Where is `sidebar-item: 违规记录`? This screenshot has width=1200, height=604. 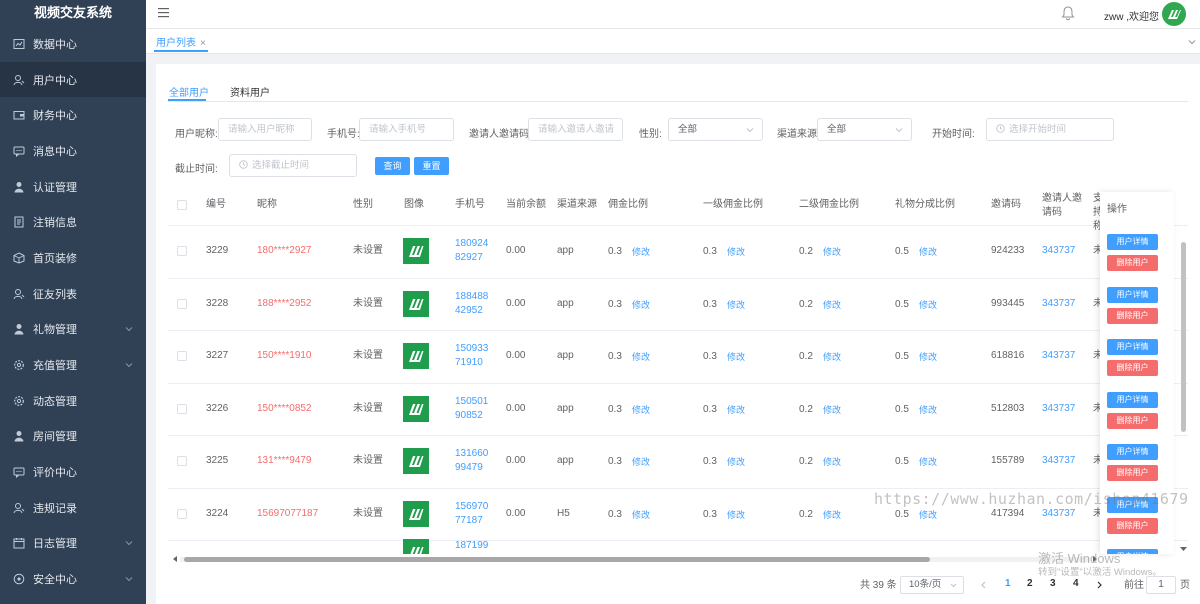
sidebar-item: 违规记录 is located at coordinates (73, 508).